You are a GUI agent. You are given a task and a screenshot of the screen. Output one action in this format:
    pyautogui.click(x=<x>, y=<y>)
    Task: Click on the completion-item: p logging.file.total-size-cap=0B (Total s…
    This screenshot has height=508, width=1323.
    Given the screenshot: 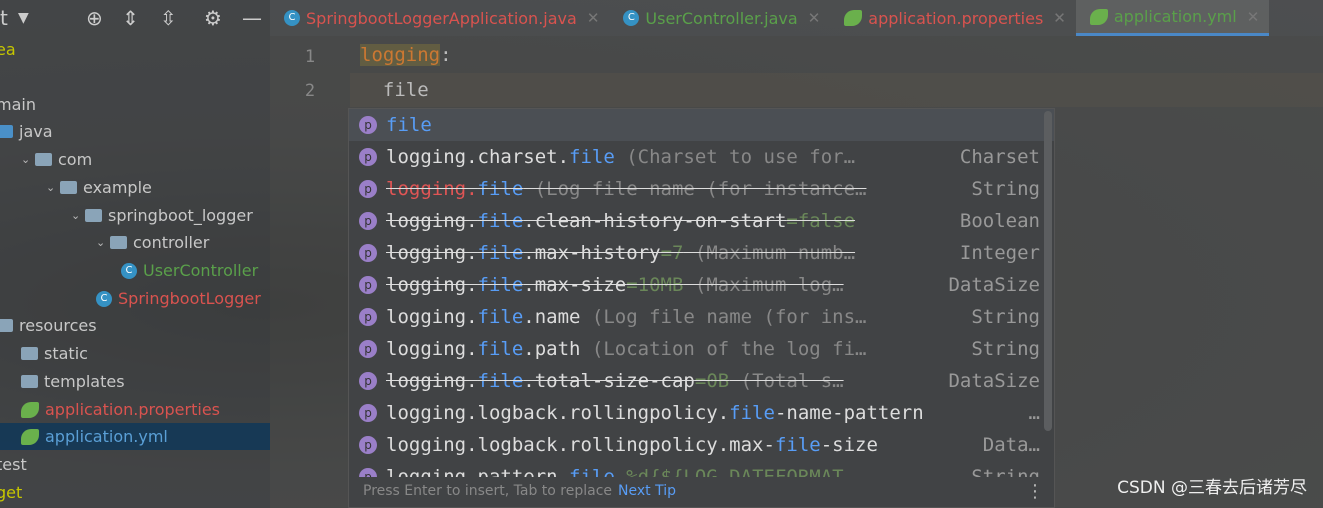 What is the action you would take?
    pyautogui.click(x=701, y=381)
    